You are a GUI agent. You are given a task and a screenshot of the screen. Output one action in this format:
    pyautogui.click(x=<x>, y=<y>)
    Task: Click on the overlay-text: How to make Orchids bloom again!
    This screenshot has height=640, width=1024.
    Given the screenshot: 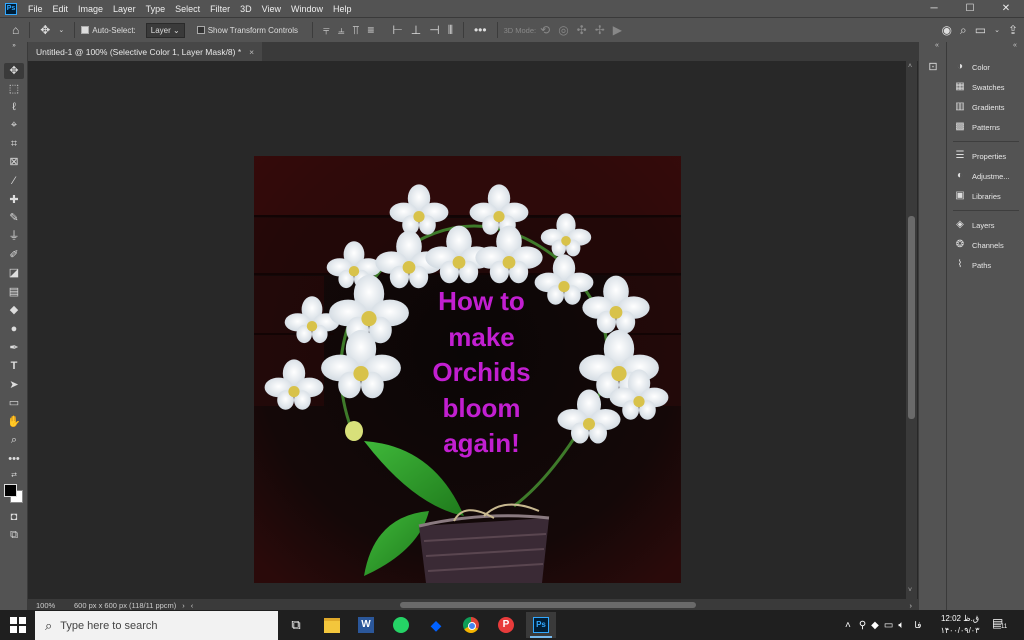 What is the action you would take?
    pyautogui.click(x=481, y=373)
    